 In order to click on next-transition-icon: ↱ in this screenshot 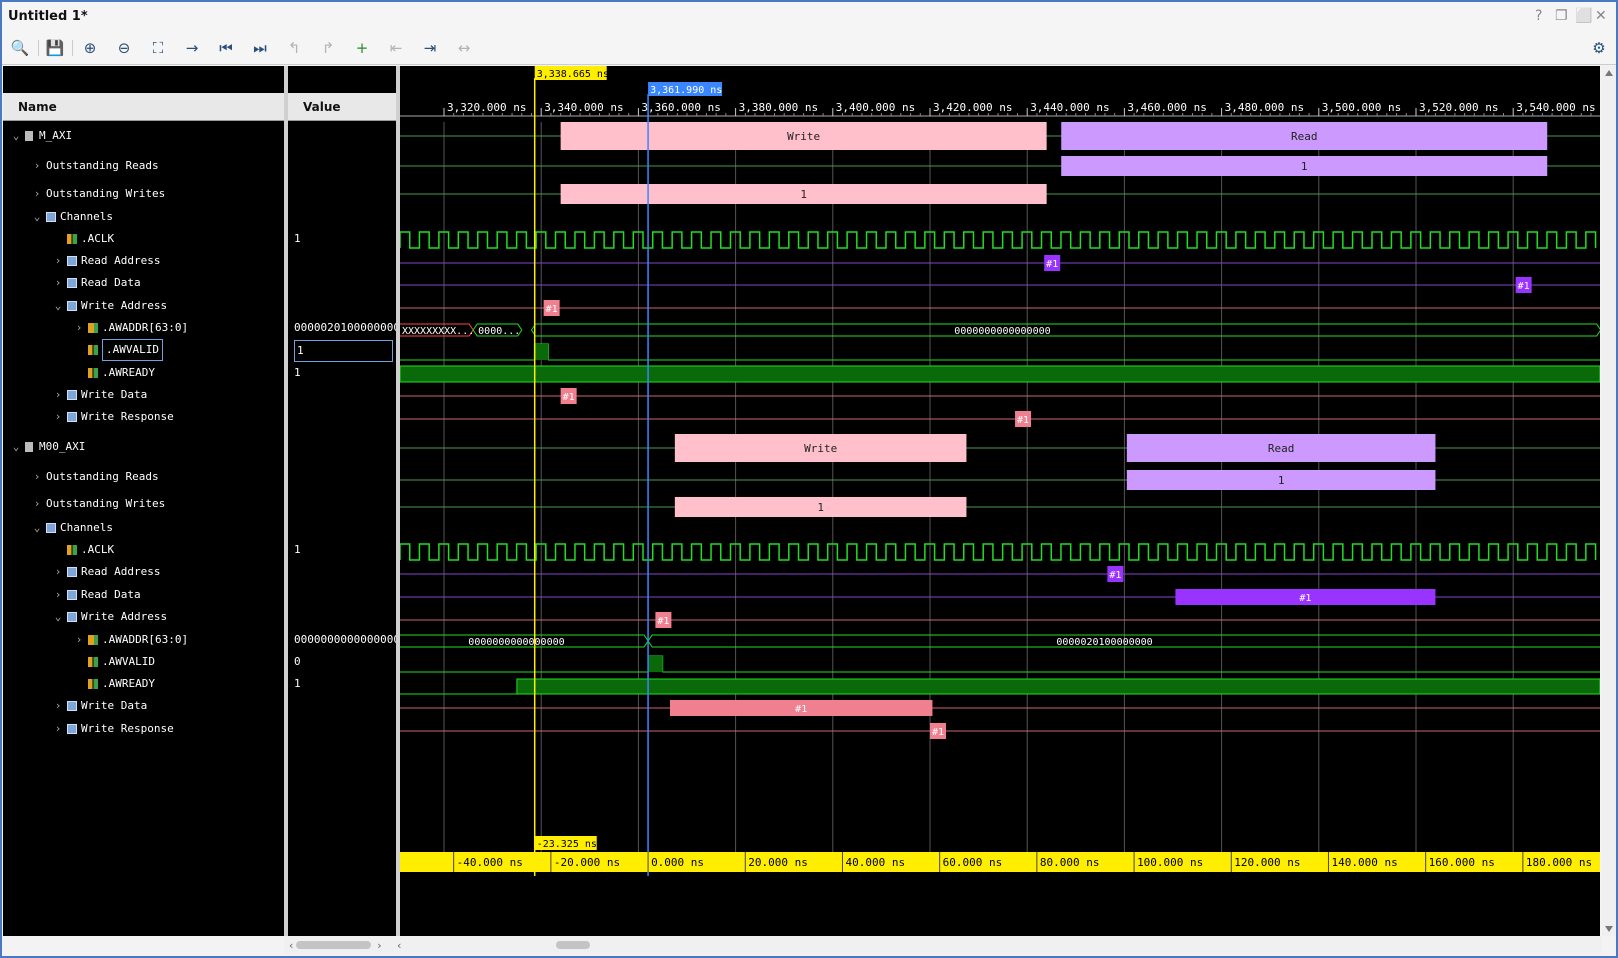, I will do `click(328, 48)`.